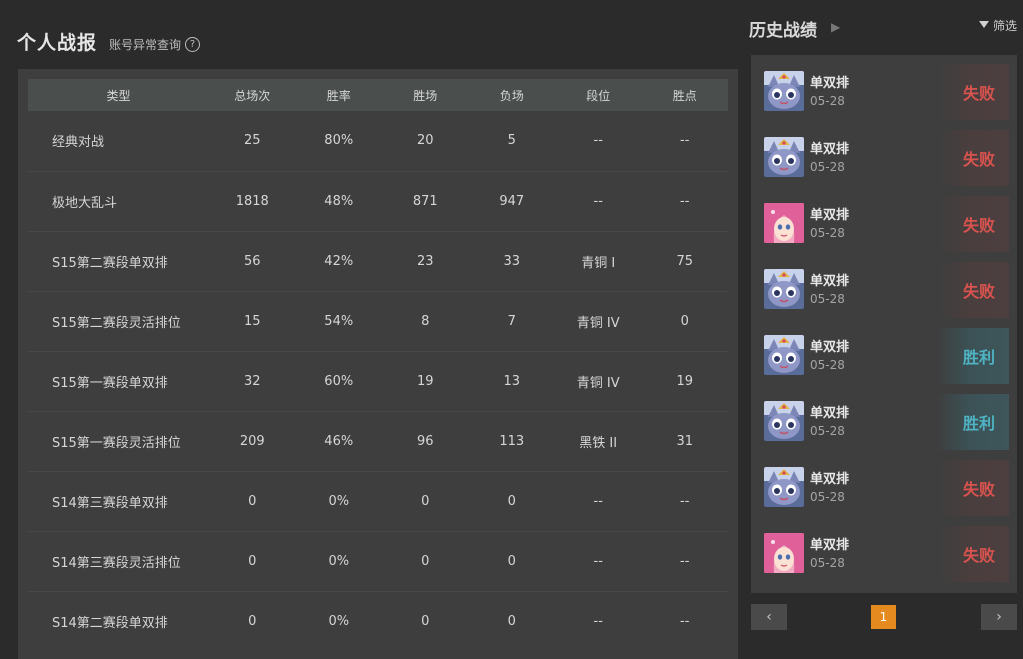 The width and height of the screenshot is (1023, 659). I want to click on account-anomaly-link: 账号异常查询 ?, so click(155, 44).